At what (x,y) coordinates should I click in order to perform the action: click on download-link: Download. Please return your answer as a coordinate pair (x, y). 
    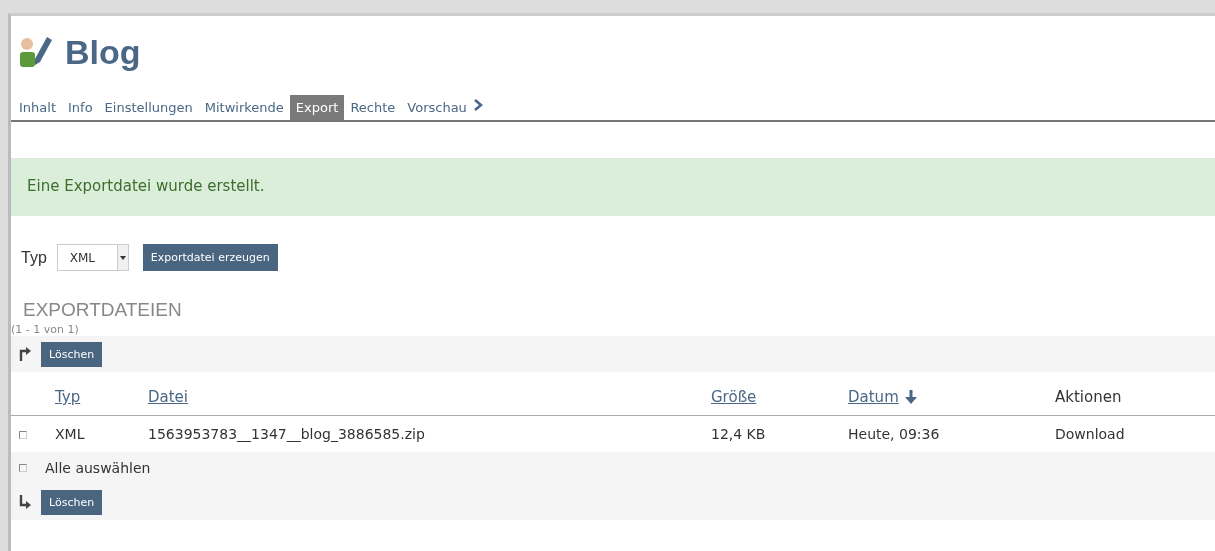
    Looking at the image, I should click on (1090, 434).